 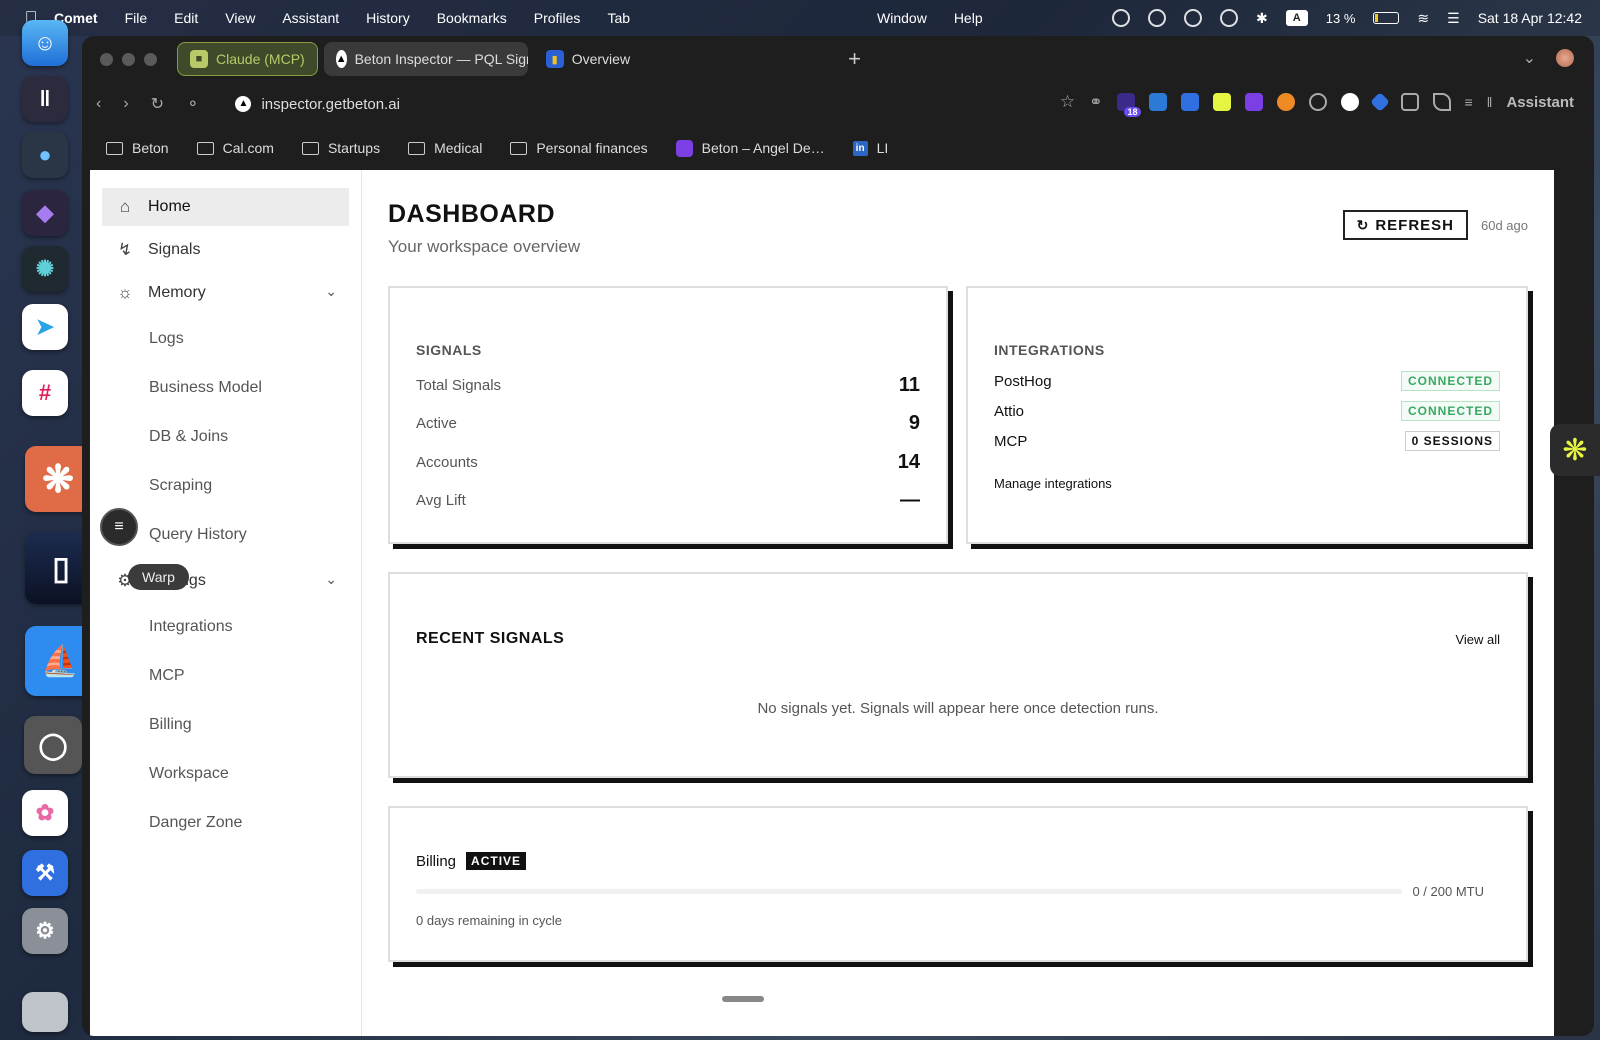 What do you see at coordinates (1121, 18) in the screenshot?
I see `status-icon` at bounding box center [1121, 18].